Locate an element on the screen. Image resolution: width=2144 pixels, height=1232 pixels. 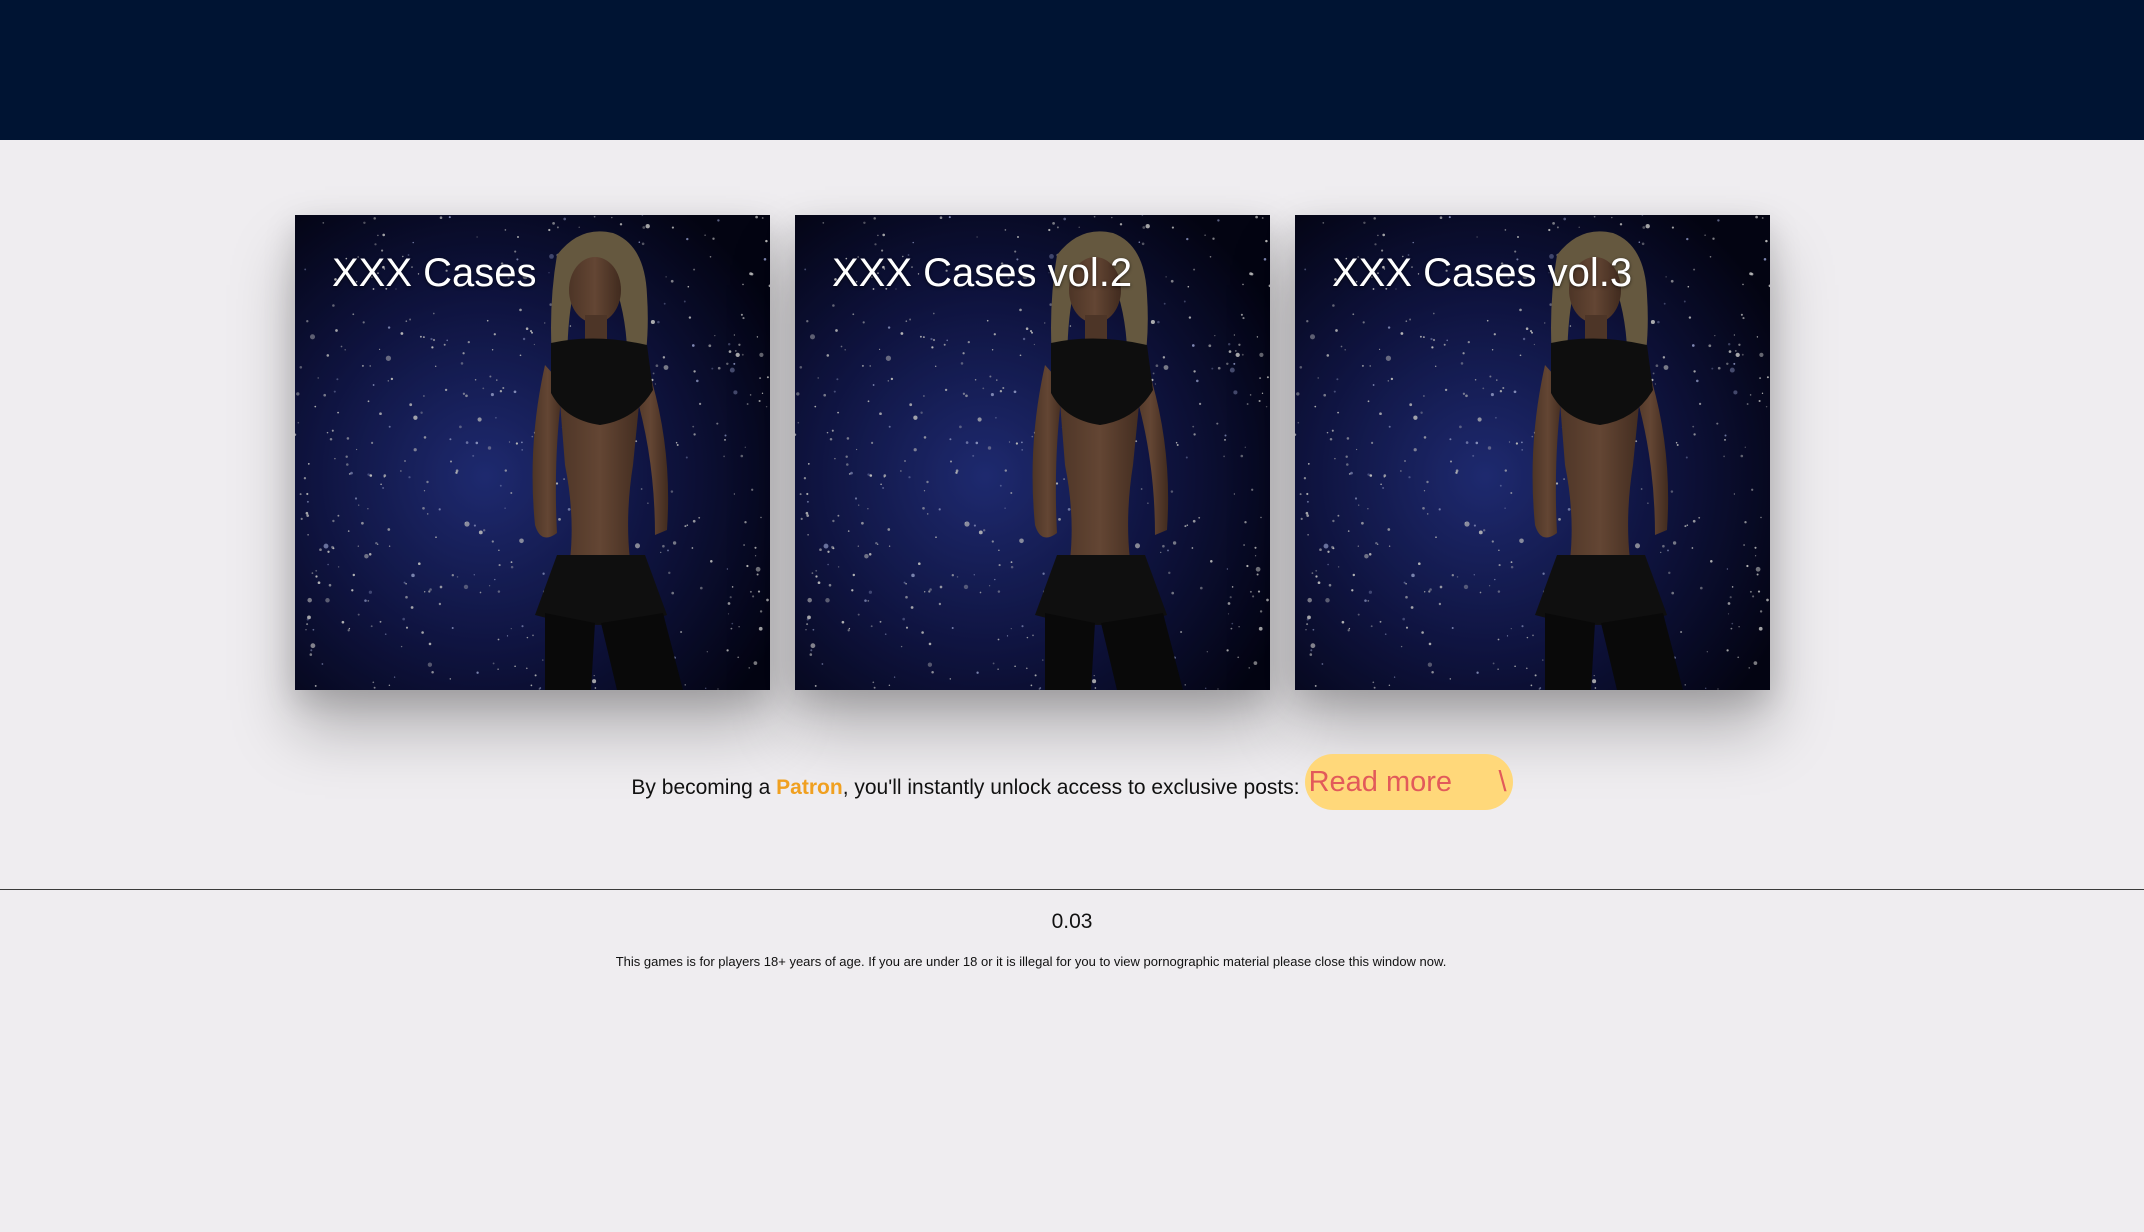
read-more-button: Read more \ is located at coordinates (1408, 782).